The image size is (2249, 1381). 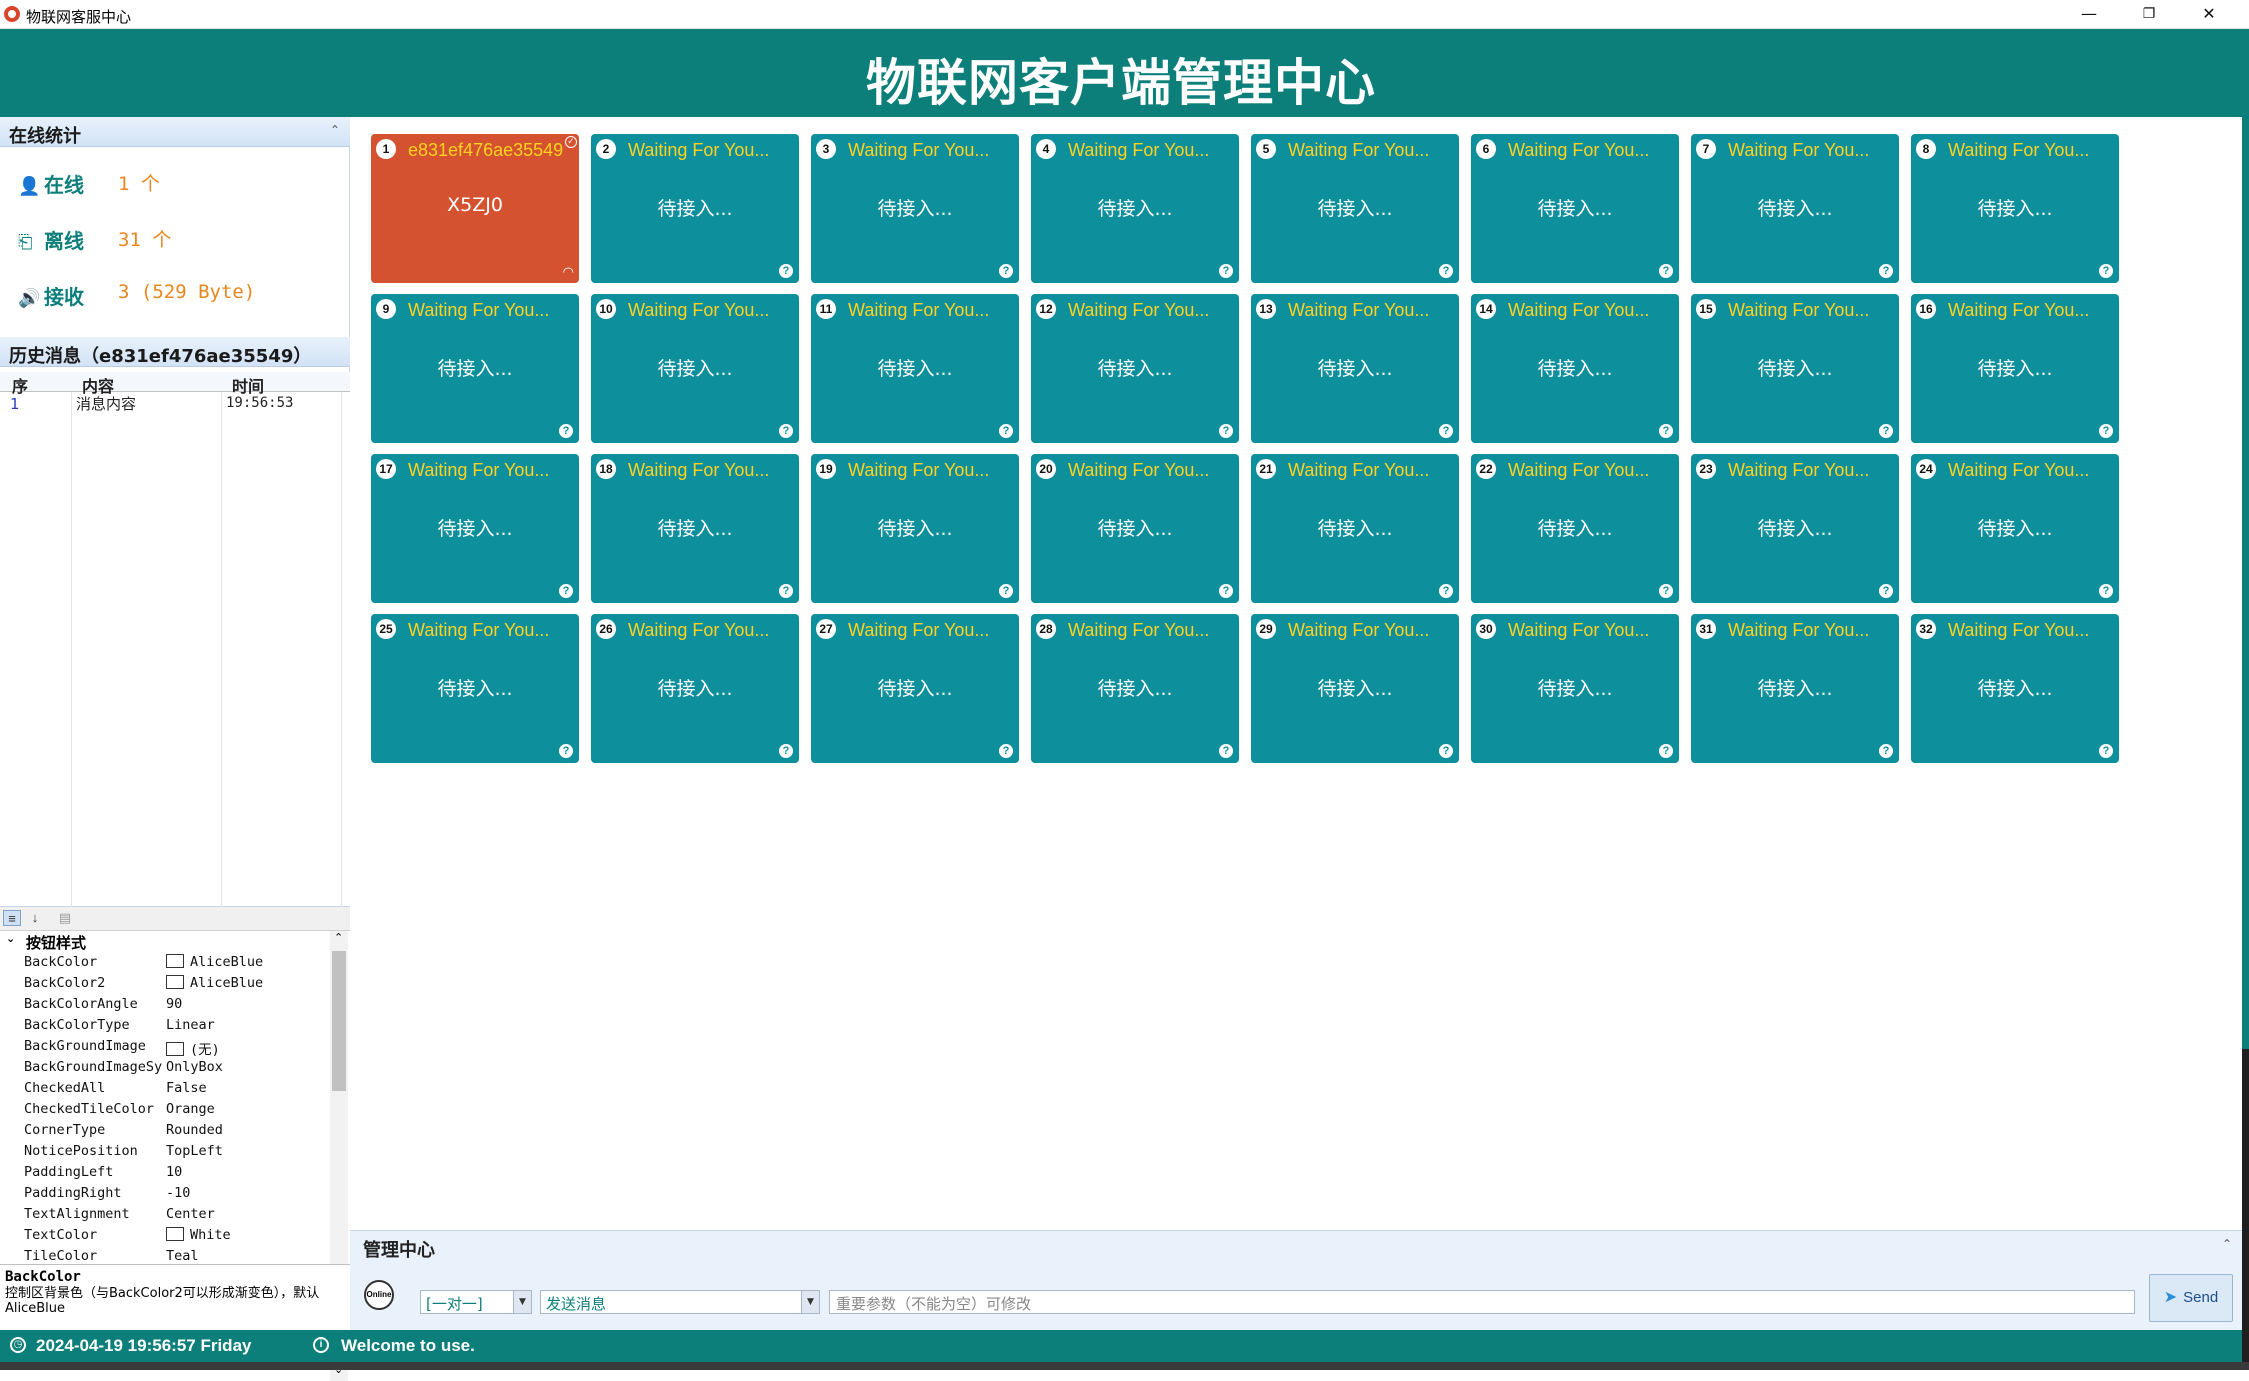 What do you see at coordinates (695, 208) in the screenshot?
I see `client-tile: 2 Waiting For You... 待接入...?` at bounding box center [695, 208].